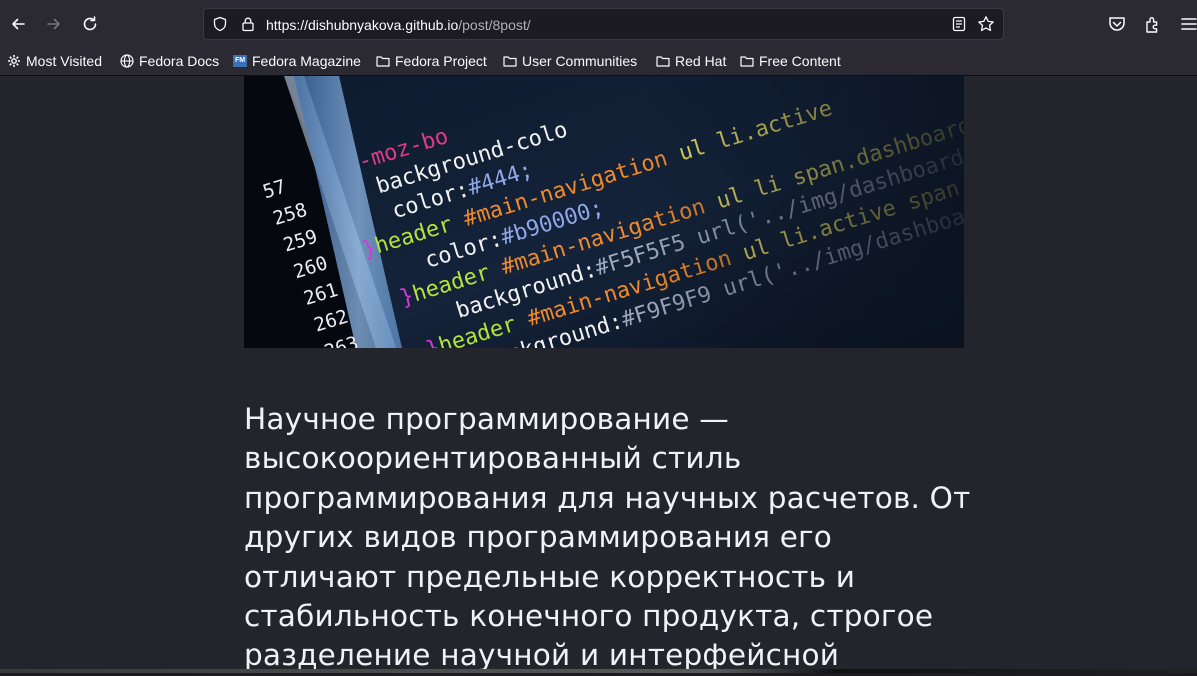  What do you see at coordinates (306, 60) in the screenshot?
I see `bookmark-label: Fedora Magazine` at bounding box center [306, 60].